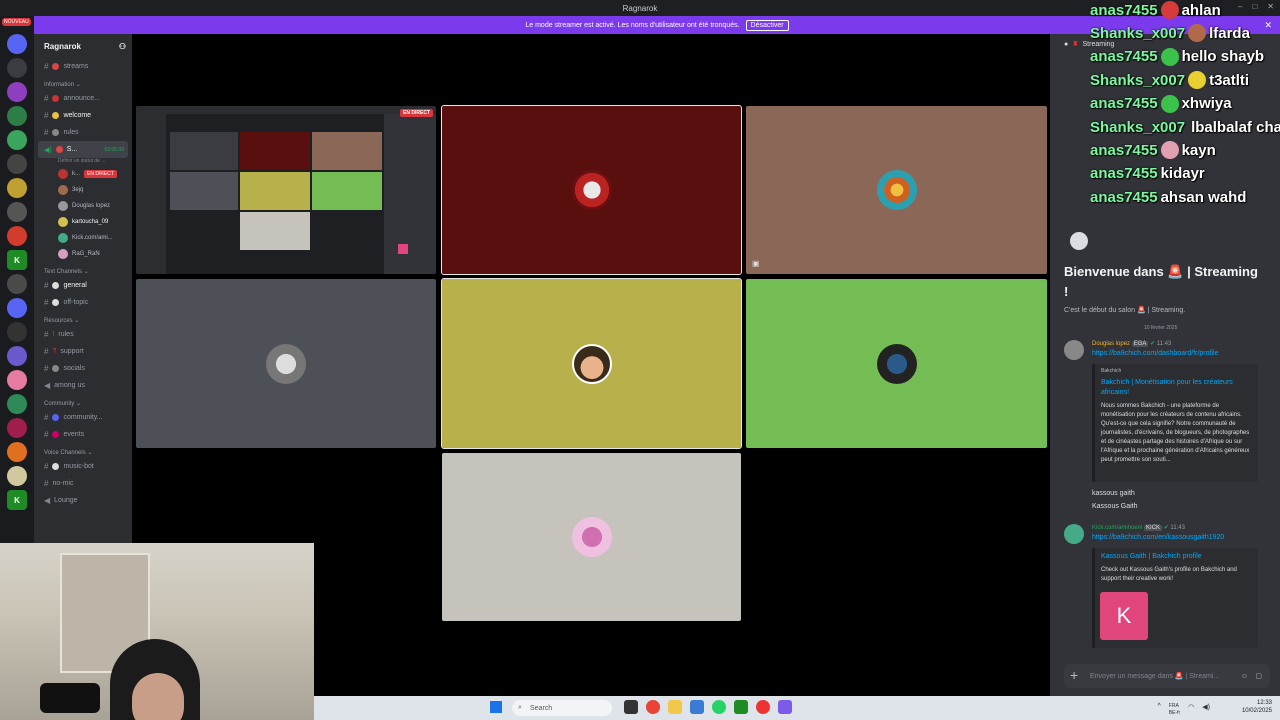 The image size is (1280, 720). What do you see at coordinates (1153, 528) in the screenshot?
I see `tag-badge: KICK` at bounding box center [1153, 528].